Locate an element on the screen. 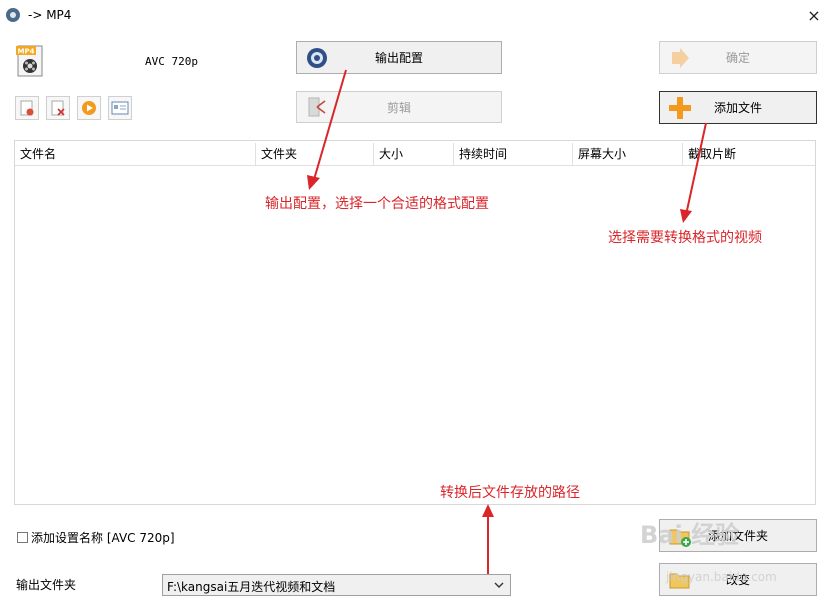 This screenshot has height=611, width=834. play-icon is located at coordinates (89, 108).